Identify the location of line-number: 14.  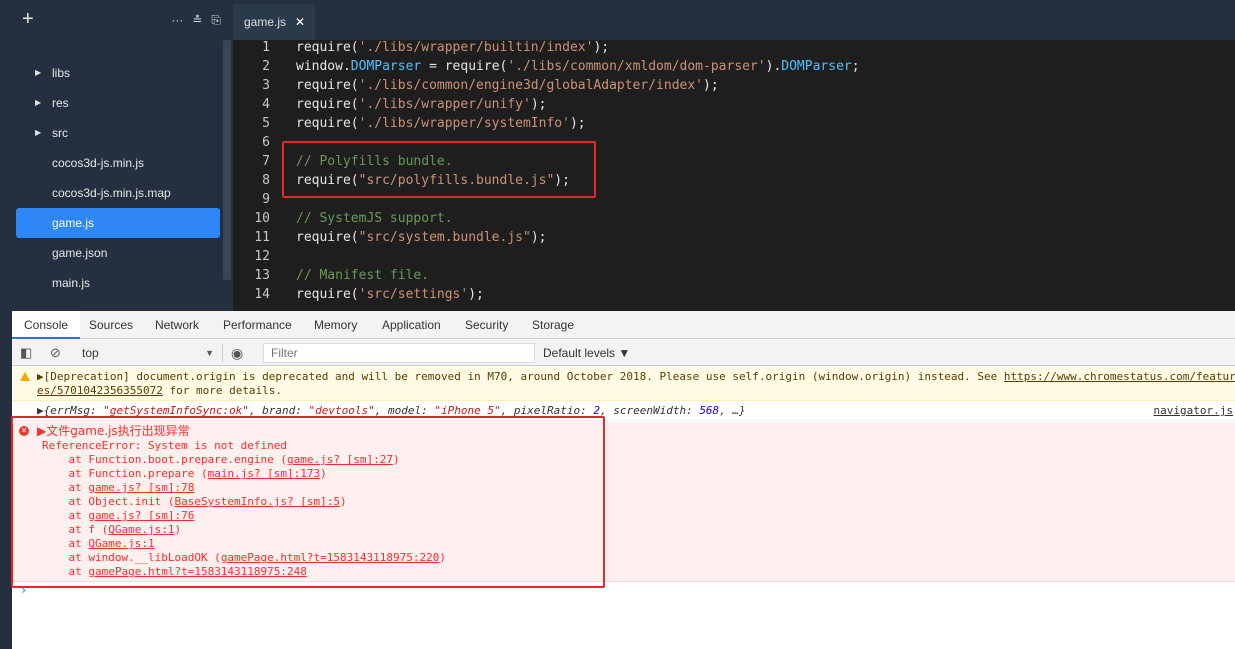
(262, 294).